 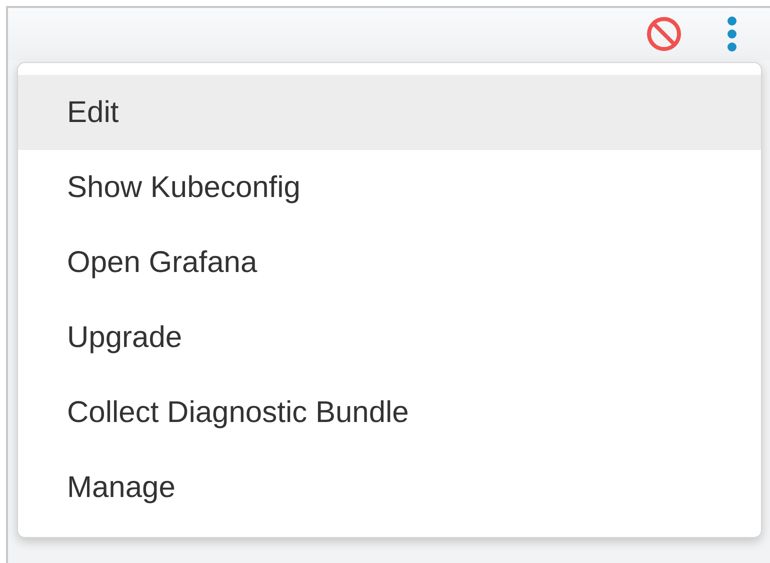 What do you see at coordinates (389, 487) in the screenshot?
I see `menu-item: Manage` at bounding box center [389, 487].